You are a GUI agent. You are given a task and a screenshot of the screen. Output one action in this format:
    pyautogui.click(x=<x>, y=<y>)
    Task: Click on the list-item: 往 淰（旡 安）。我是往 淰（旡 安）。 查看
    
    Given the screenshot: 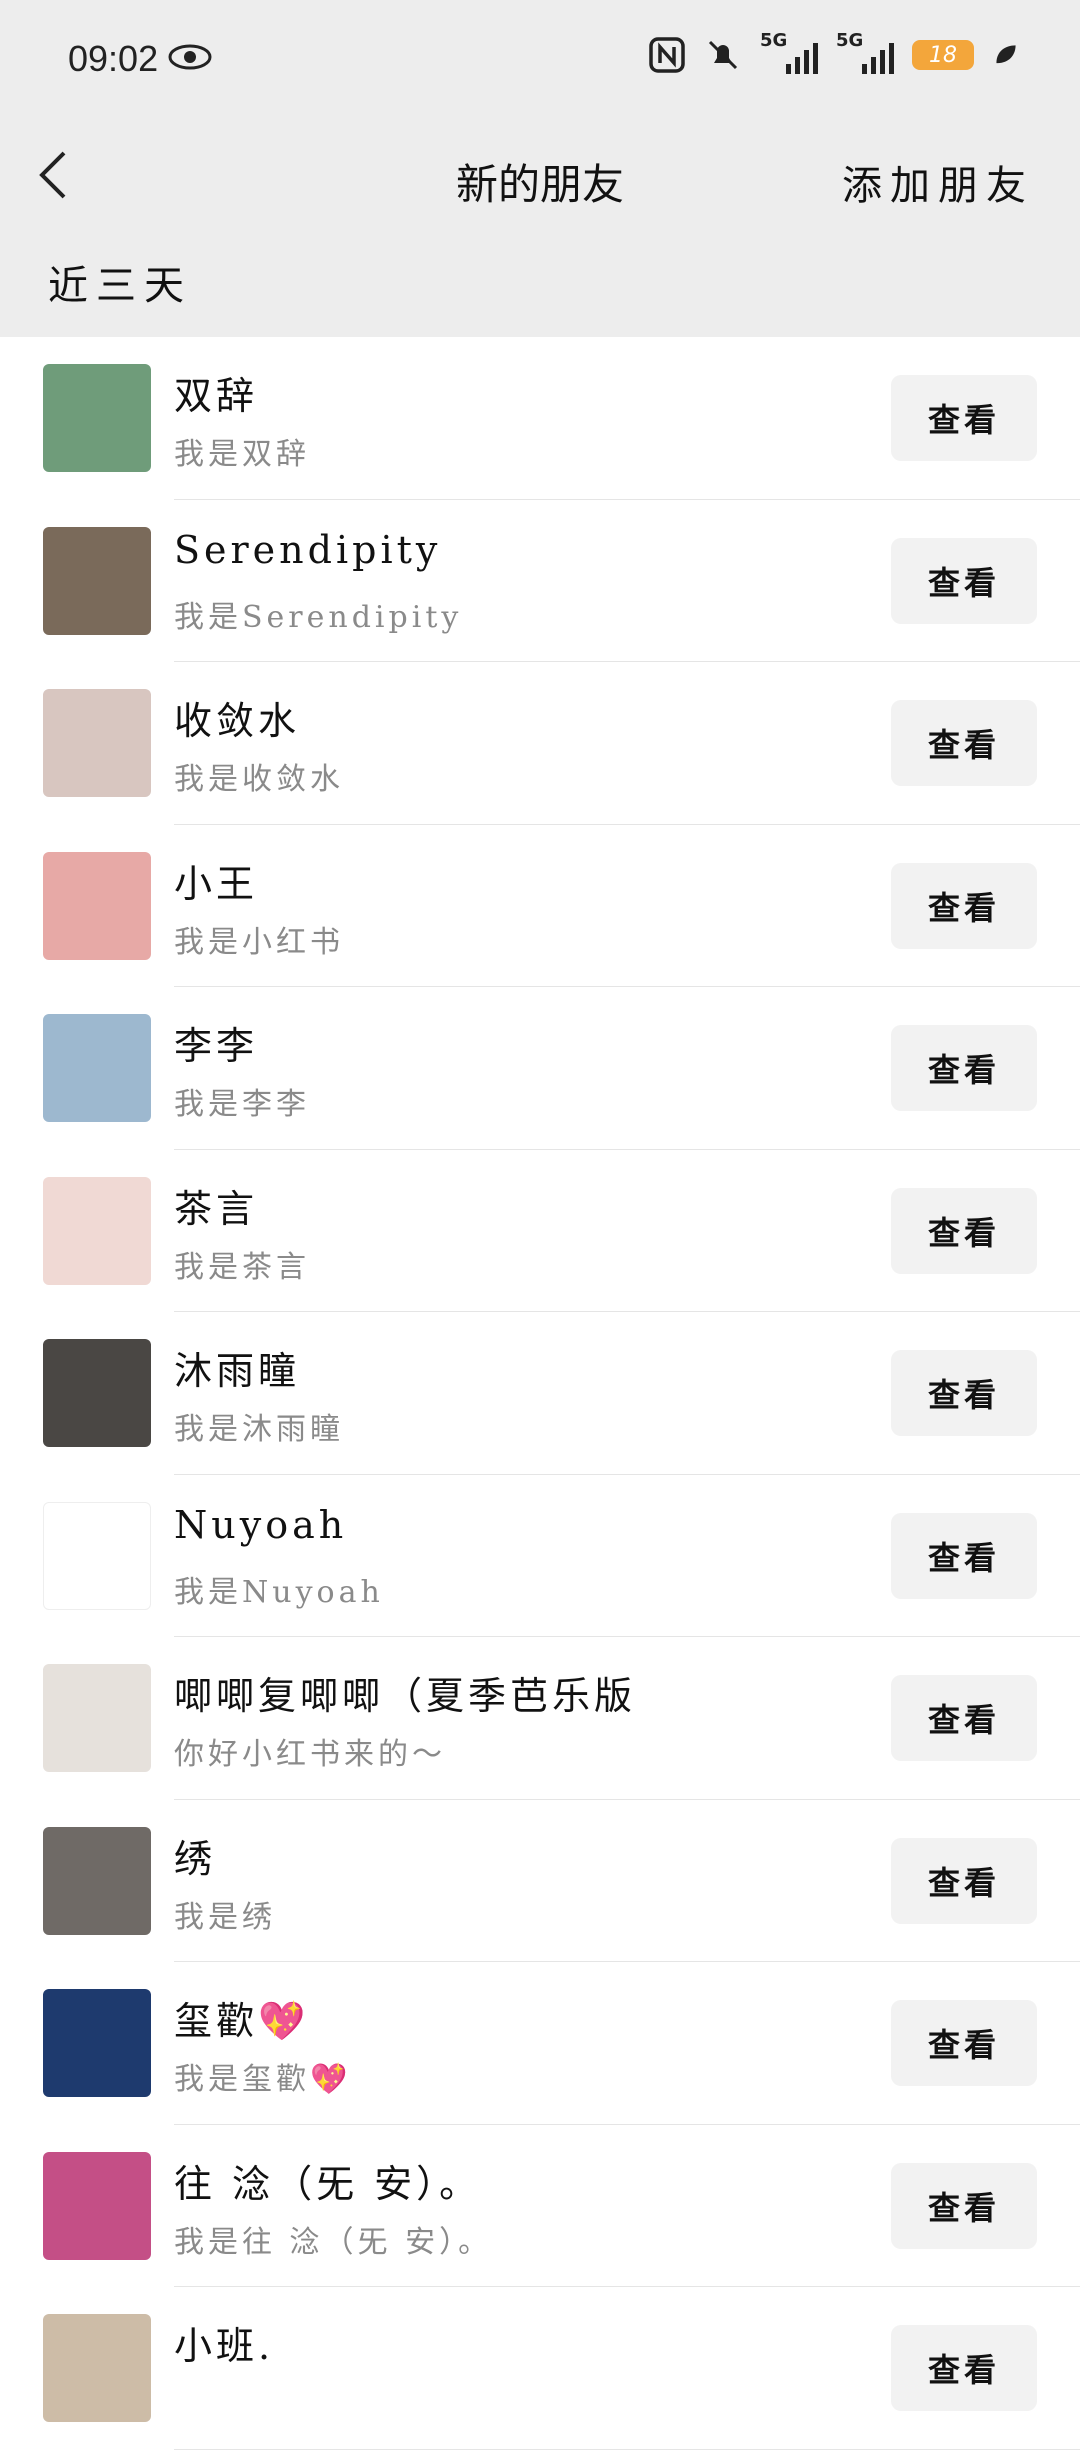 What is the action you would take?
    pyautogui.click(x=540, y=2206)
    